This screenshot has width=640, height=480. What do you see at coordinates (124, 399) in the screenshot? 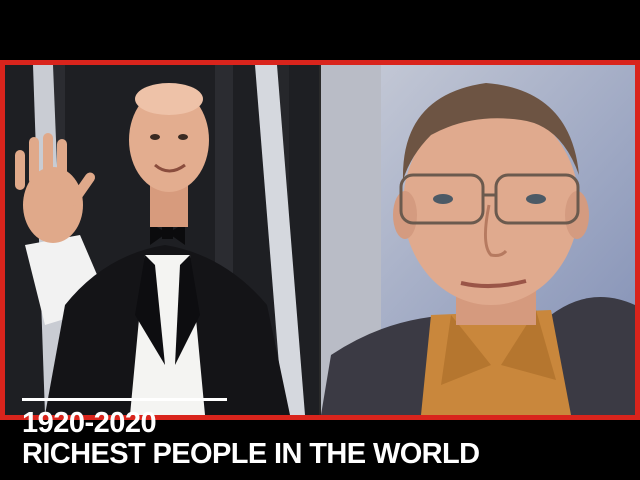
I see `caption-rule` at bounding box center [124, 399].